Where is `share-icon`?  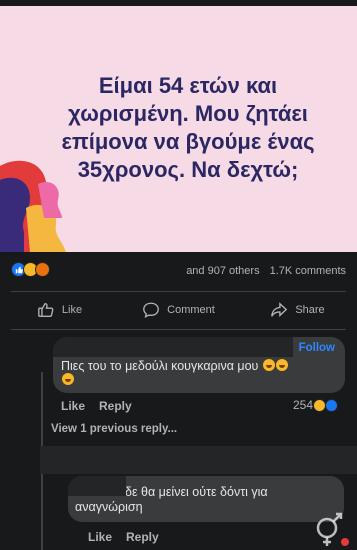
share-icon is located at coordinates (279, 309).